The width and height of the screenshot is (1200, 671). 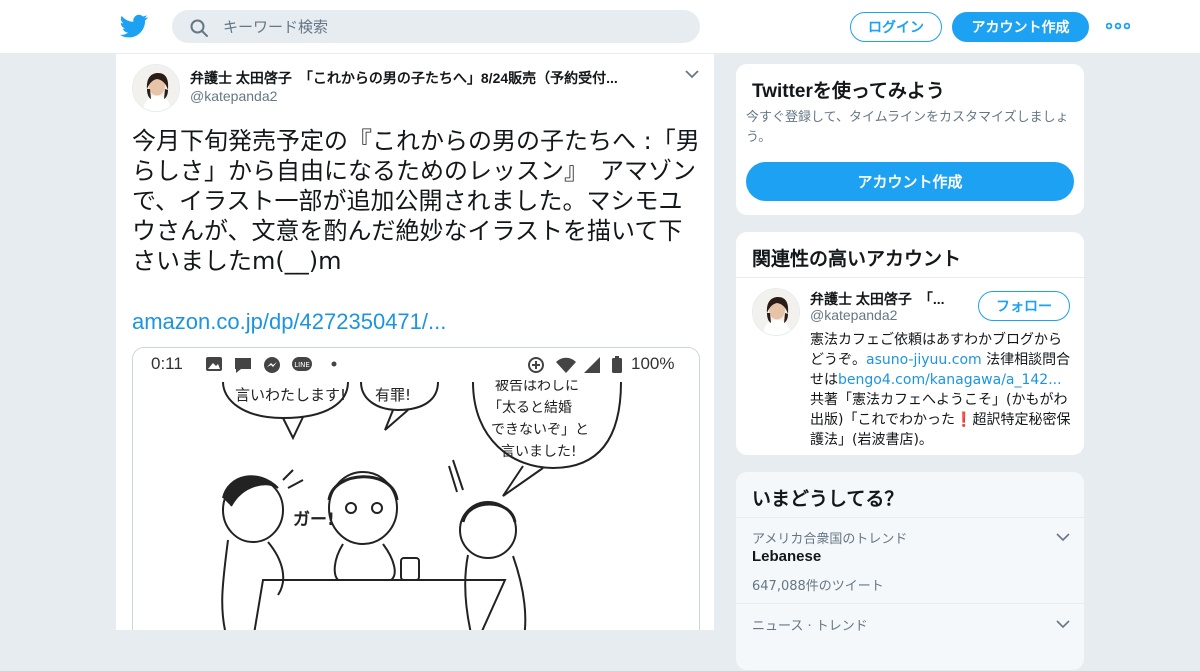 I want to click on wifi-icon, so click(x=566, y=365).